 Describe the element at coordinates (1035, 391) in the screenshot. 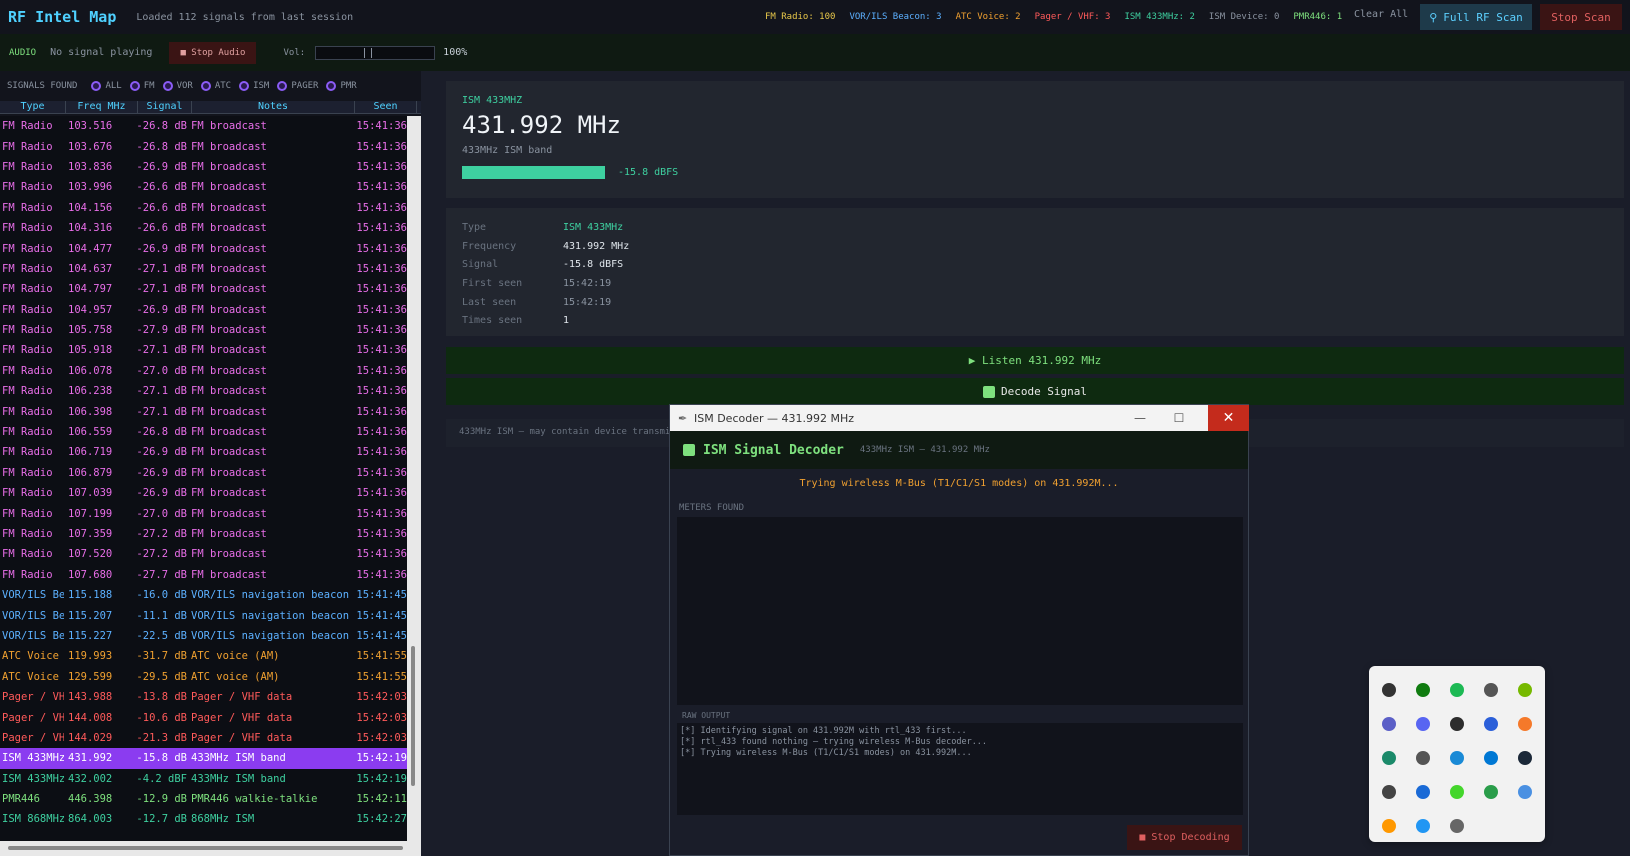

I see `decode-signal-button: Decode Signal` at that location.